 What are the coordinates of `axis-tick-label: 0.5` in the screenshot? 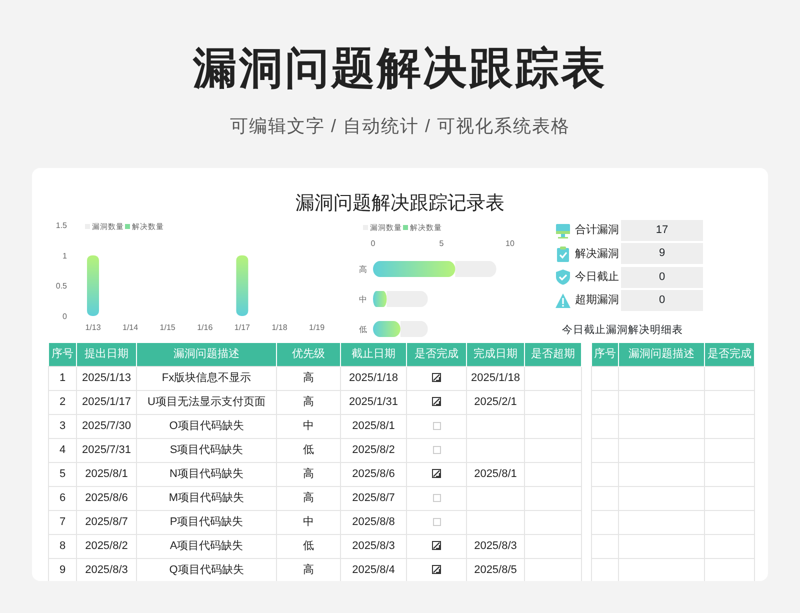 It's located at (61, 286).